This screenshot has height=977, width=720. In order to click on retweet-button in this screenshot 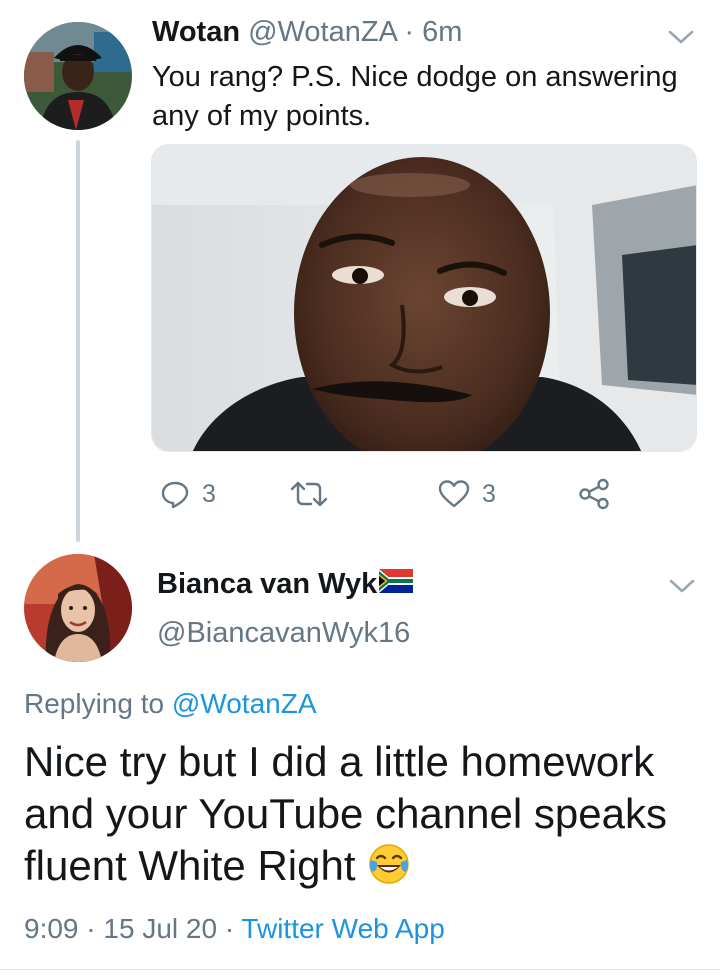, I will do `click(309, 494)`.